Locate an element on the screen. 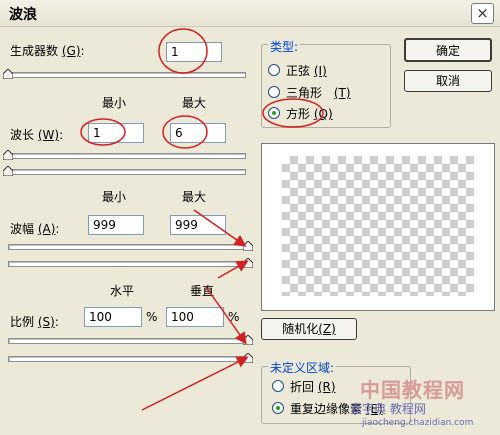 This screenshot has width=500, height=435. ok-button: 确定 is located at coordinates (448, 50).